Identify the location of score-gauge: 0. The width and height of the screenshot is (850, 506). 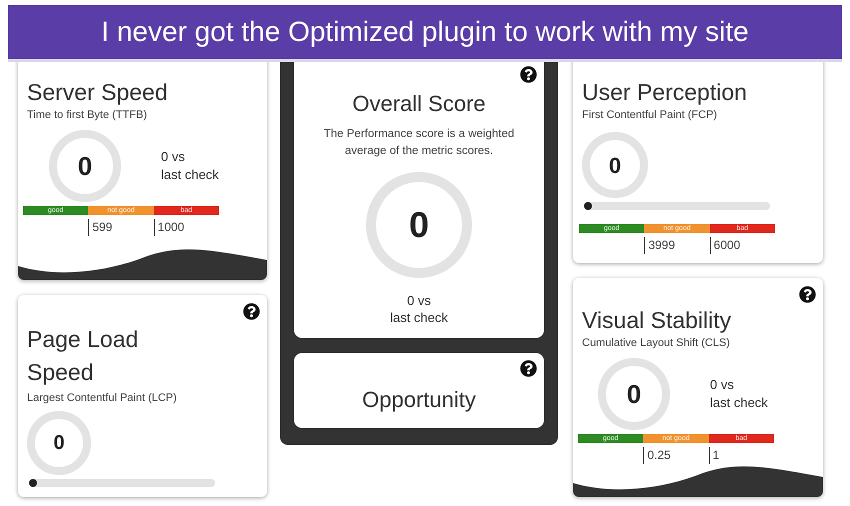
(419, 225).